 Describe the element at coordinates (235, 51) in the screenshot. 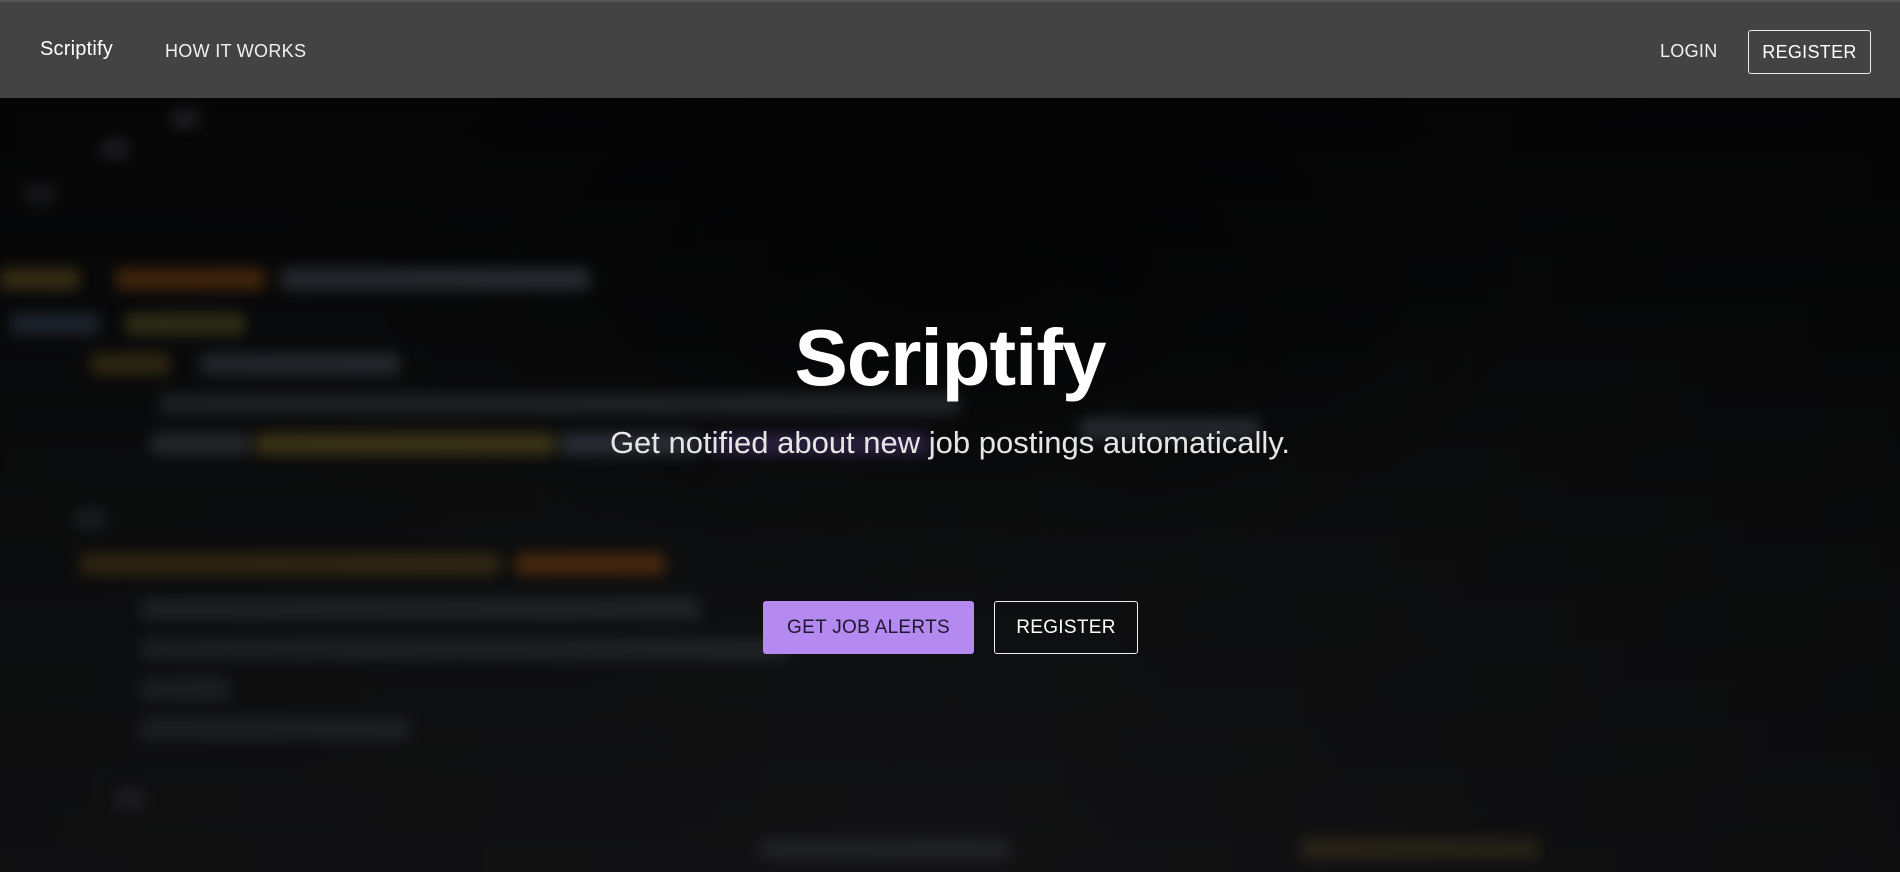

I see `nav-how-it-works-link: HOW IT WORKS` at that location.